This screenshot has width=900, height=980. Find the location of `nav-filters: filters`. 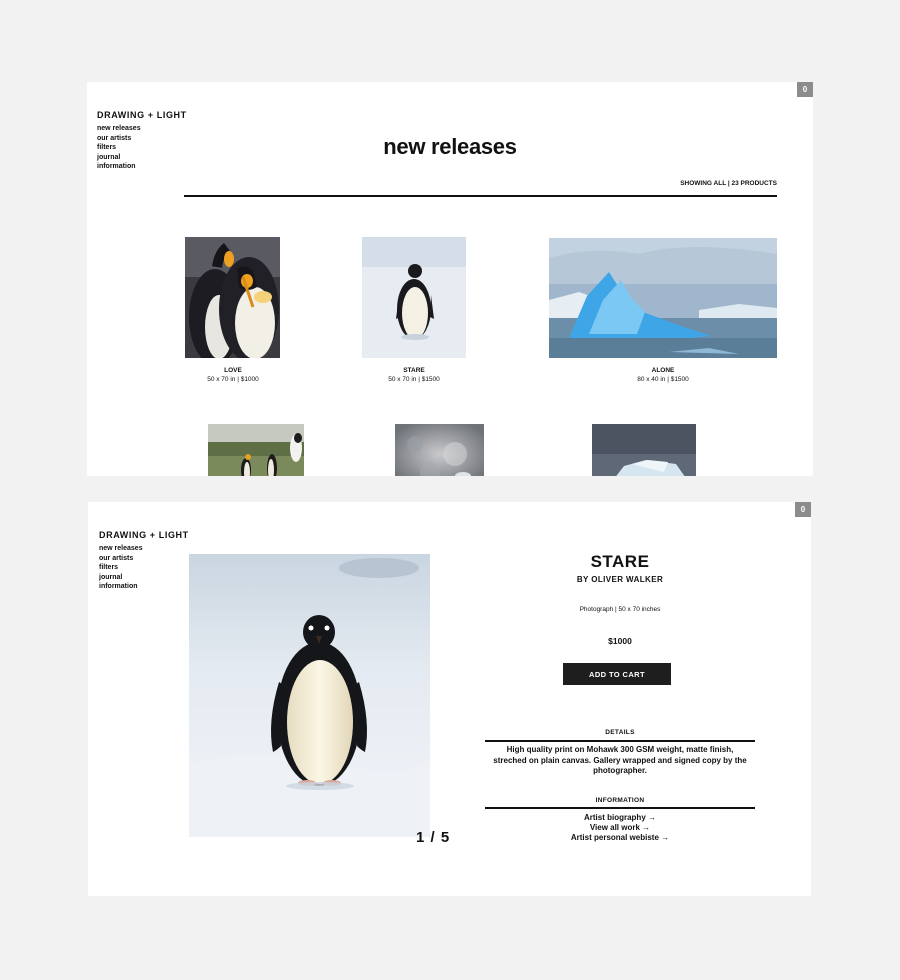

nav-filters: filters is located at coordinates (144, 568).